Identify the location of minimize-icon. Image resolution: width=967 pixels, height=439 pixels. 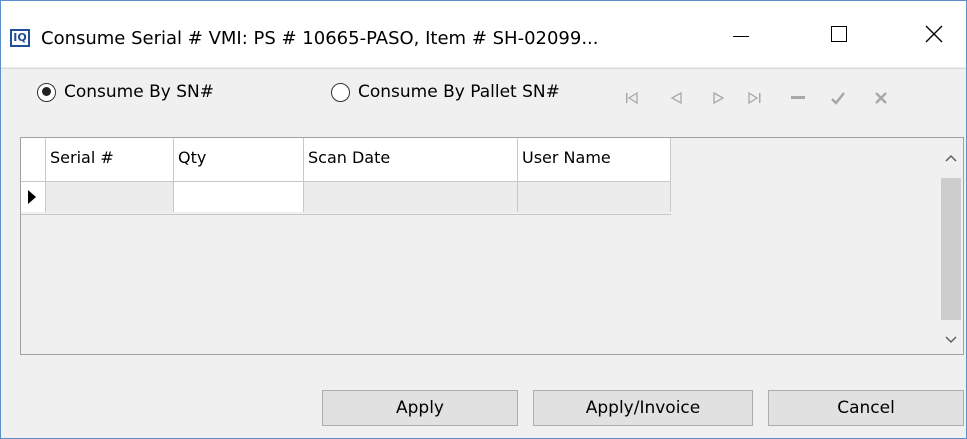
(741, 36).